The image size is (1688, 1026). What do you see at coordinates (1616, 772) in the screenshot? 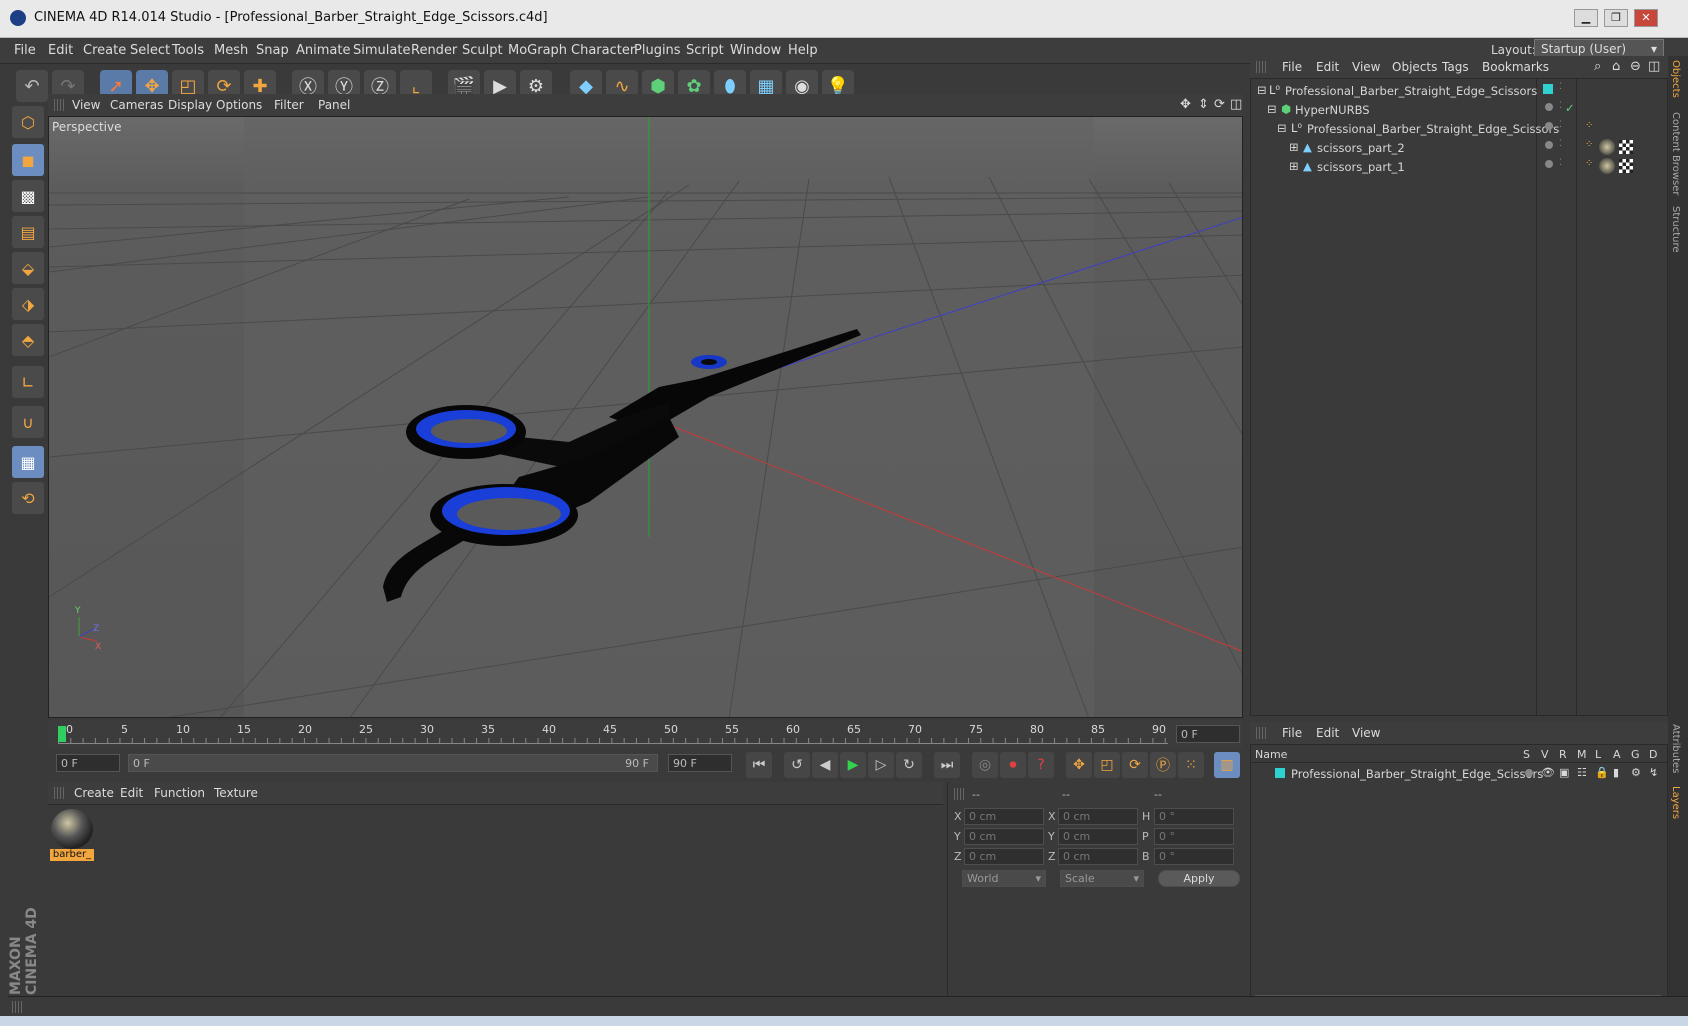
I see `animation-icon: ▮` at bounding box center [1616, 772].